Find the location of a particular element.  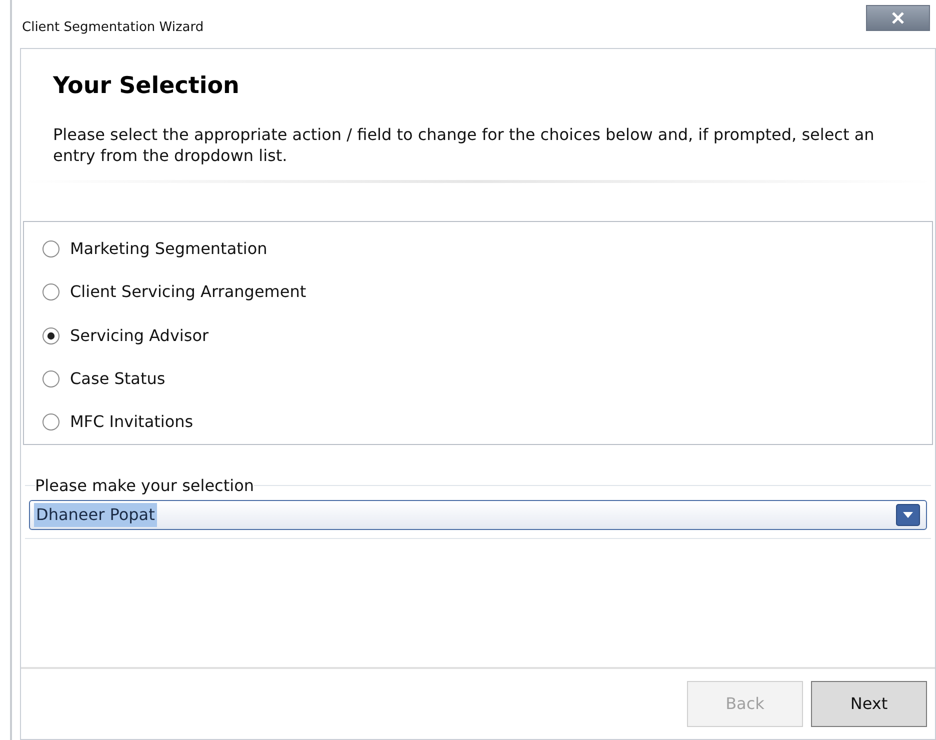

radio-option: Servicing Advisor is located at coordinates (487, 336).